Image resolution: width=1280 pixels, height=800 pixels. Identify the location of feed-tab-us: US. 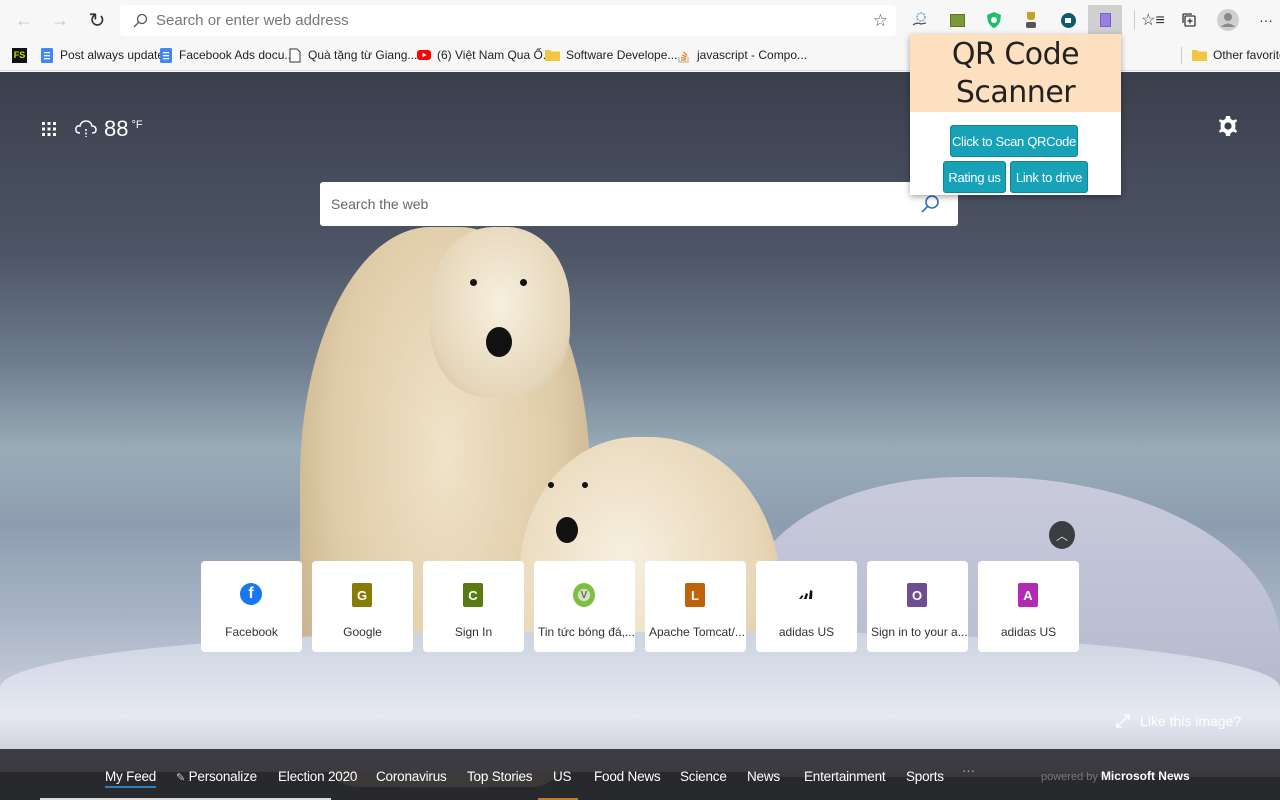
(562, 776).